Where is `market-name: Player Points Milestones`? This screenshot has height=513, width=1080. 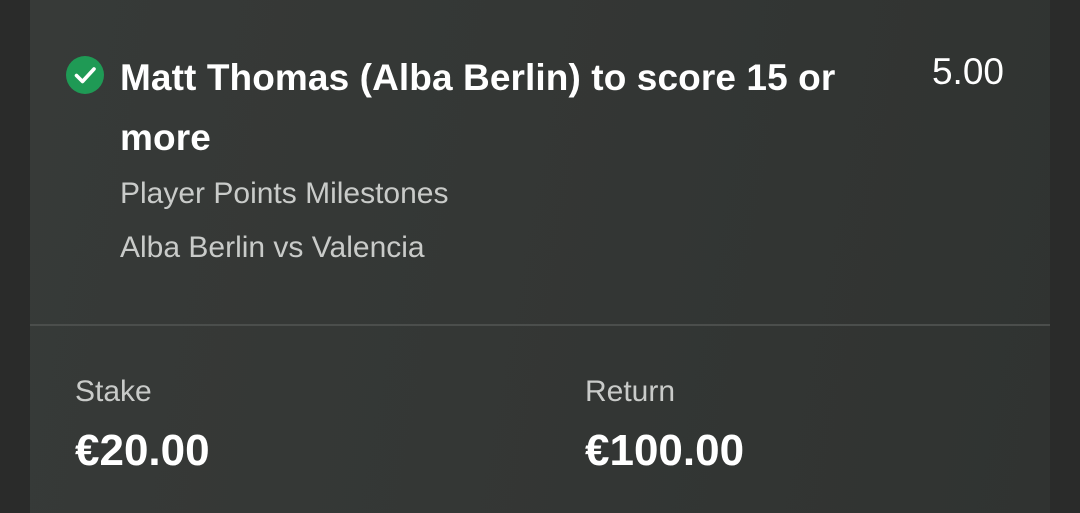
market-name: Player Points Milestones is located at coordinates (284, 193).